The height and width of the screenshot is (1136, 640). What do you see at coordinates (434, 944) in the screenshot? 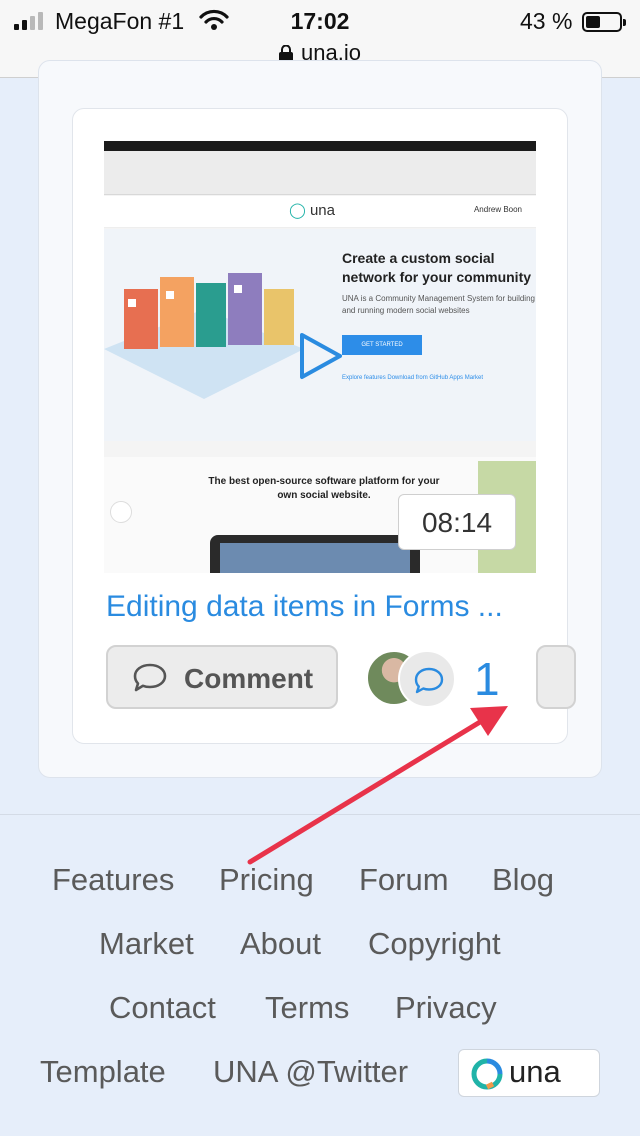
I see `footer-link-copyright: Copyright` at bounding box center [434, 944].